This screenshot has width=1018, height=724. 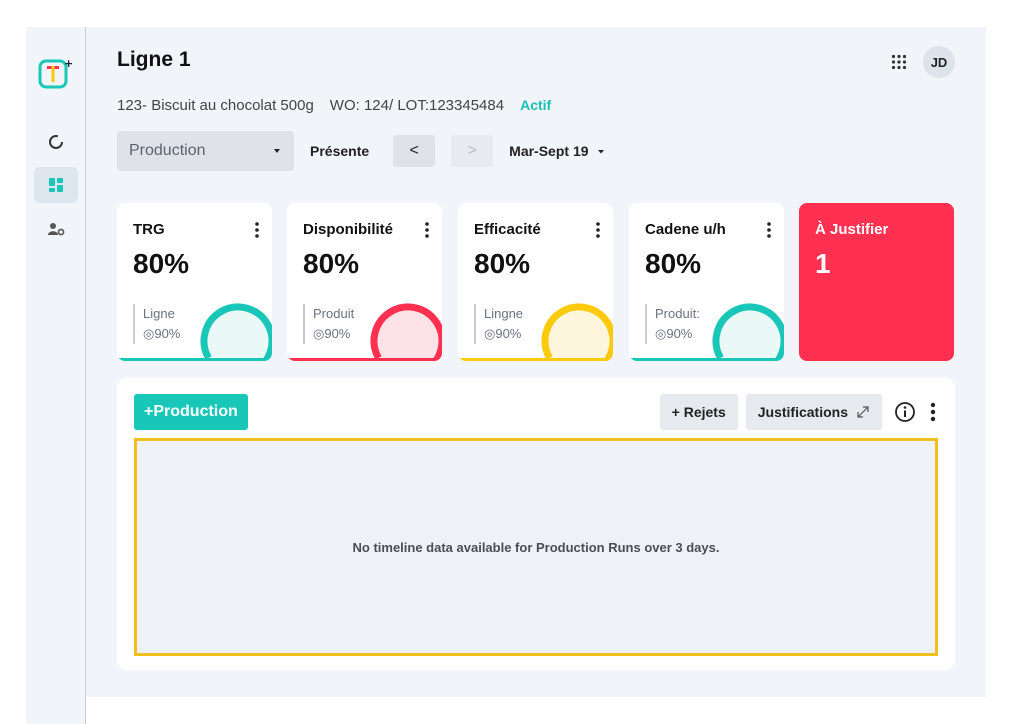 I want to click on kpi-footer: Produit: ◎90%, so click(x=672, y=324).